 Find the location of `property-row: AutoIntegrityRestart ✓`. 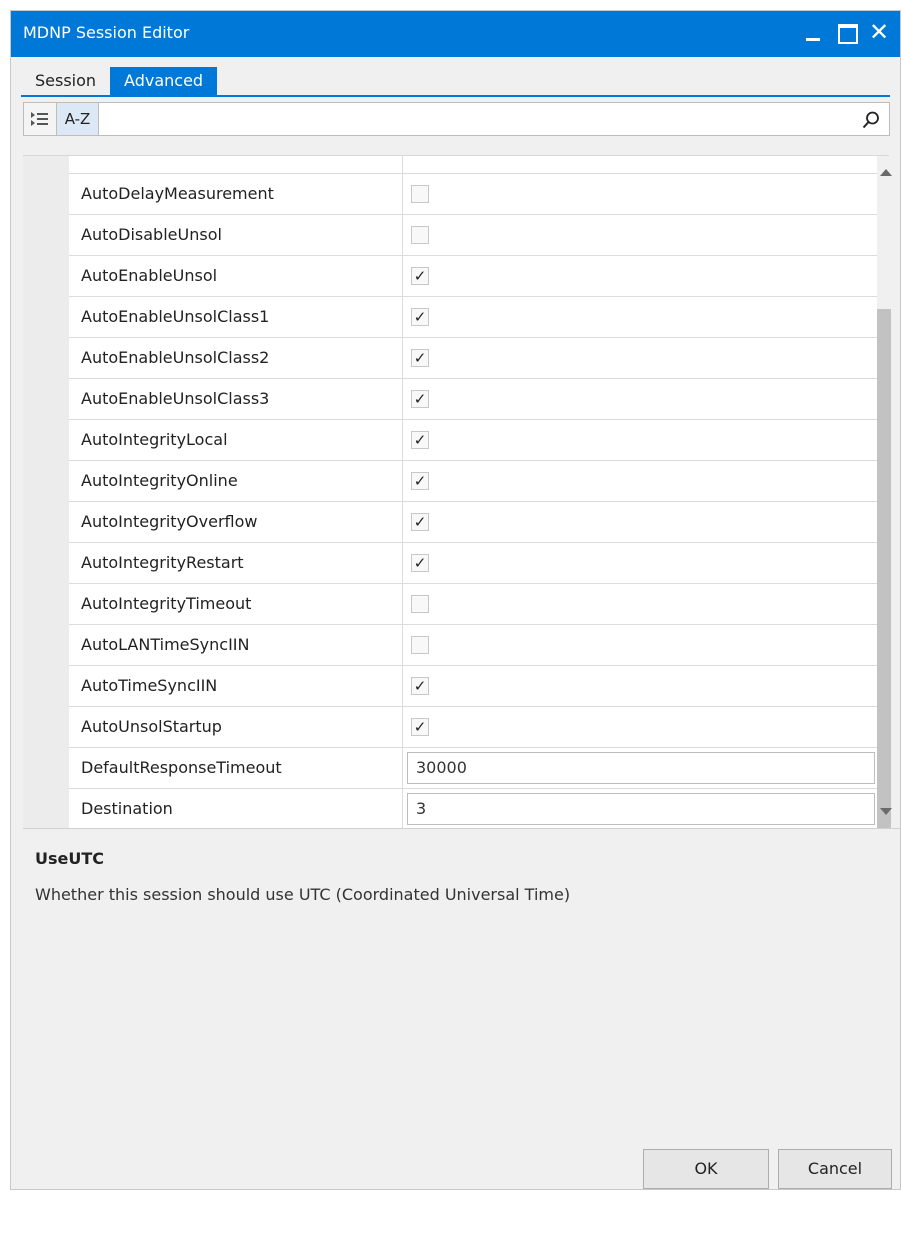

property-row: AutoIntegrityRestart ✓ is located at coordinates (473, 563).